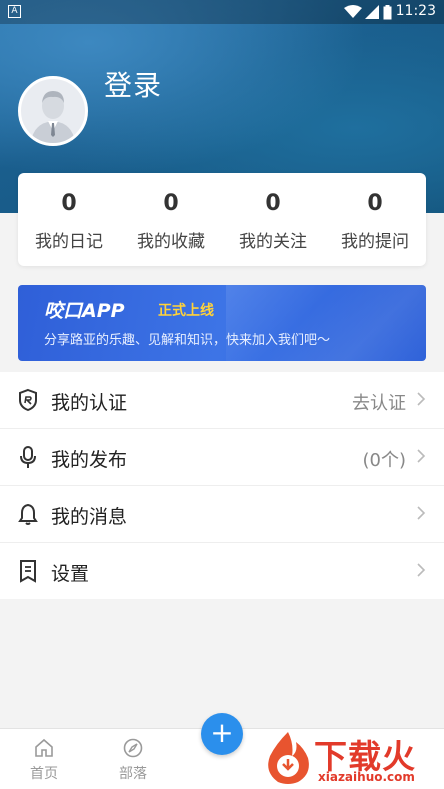 The height and width of the screenshot is (789, 444). Describe the element at coordinates (222, 514) in the screenshot. I see `menu-item-messages: 我的消息` at that location.